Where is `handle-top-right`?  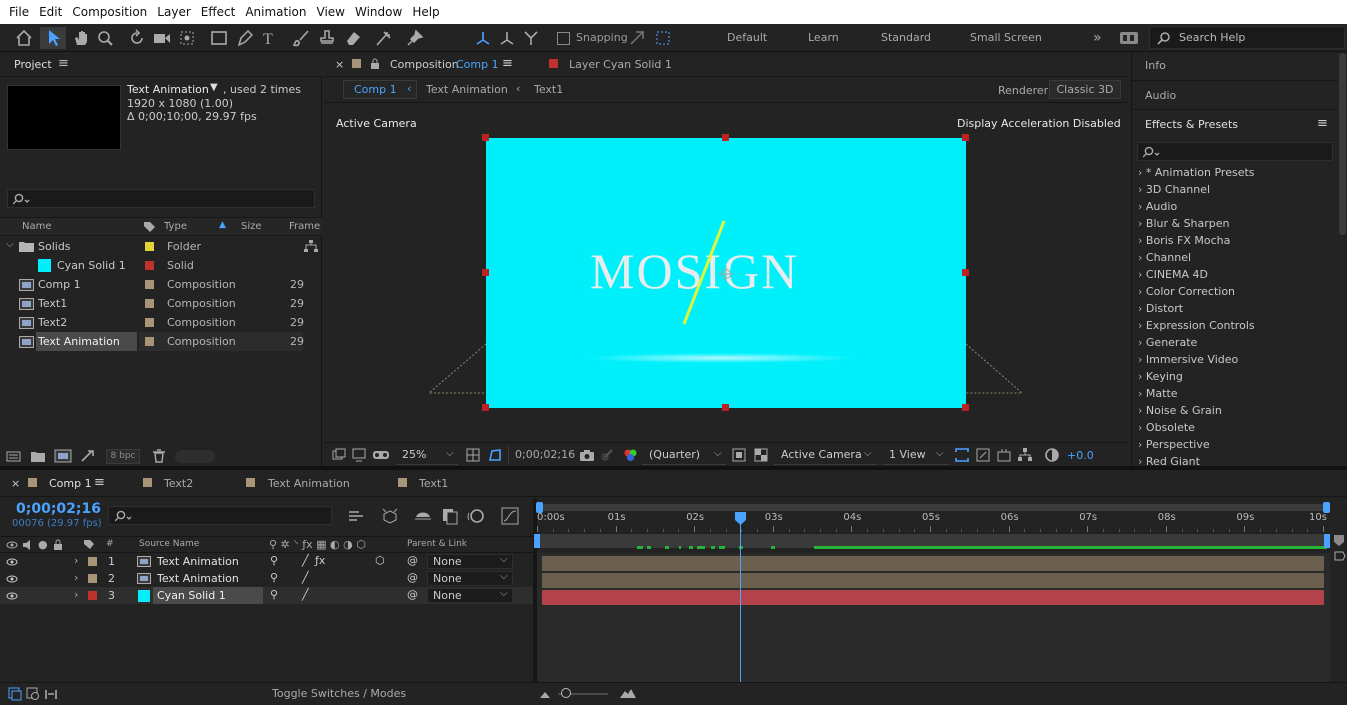 handle-top-right is located at coordinates (965, 137).